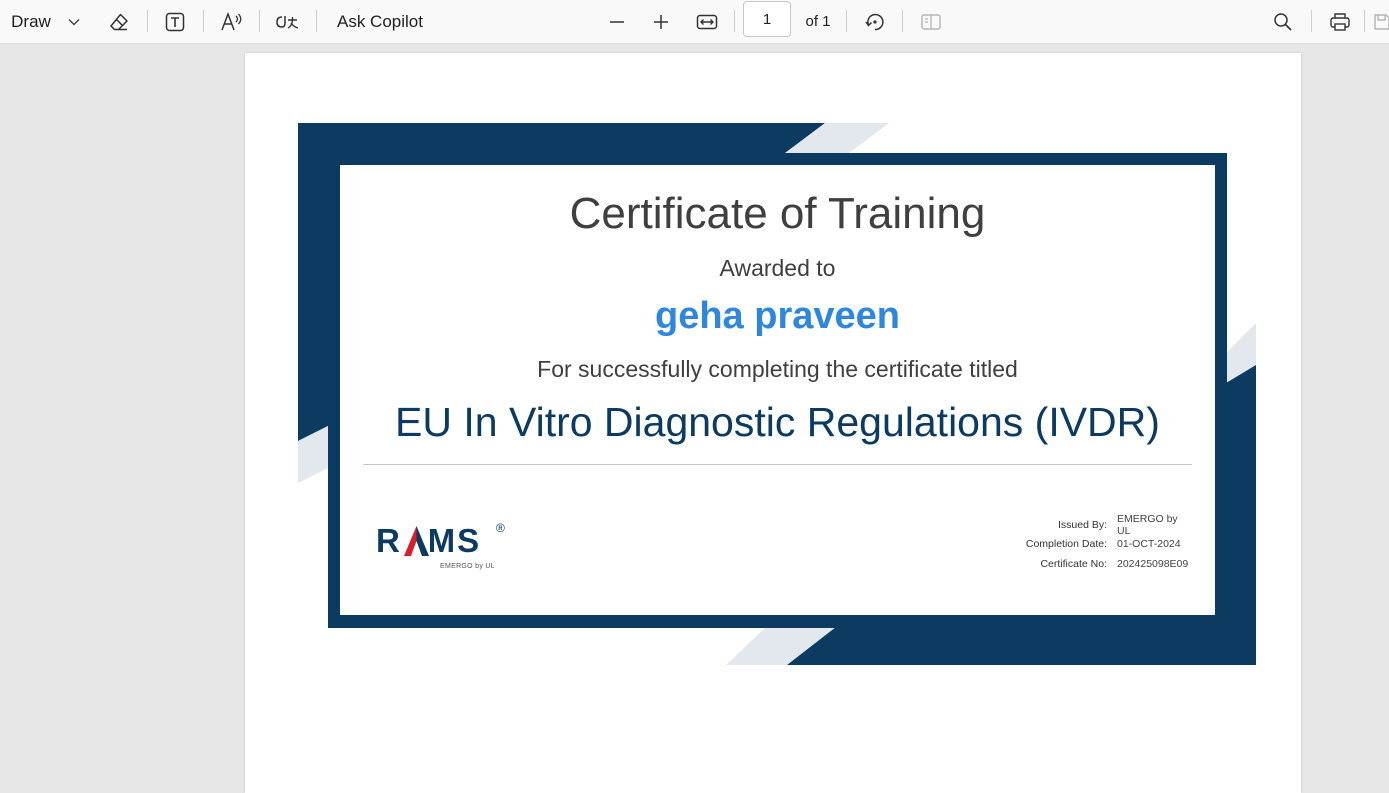 The height and width of the screenshot is (793, 1389). Describe the element at coordinates (1108, 564) in the screenshot. I see `detail-row: Certificate No: 202425098E09` at that location.